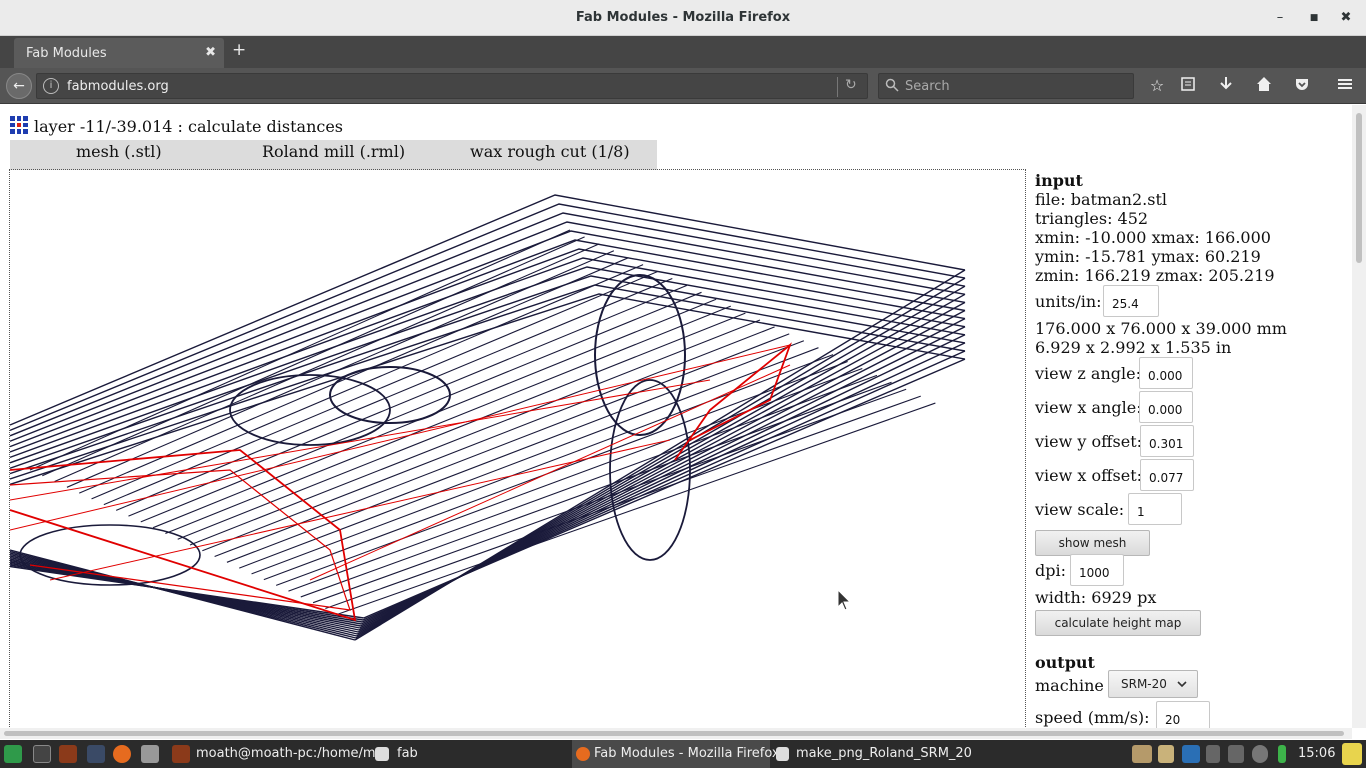  Describe the element at coordinates (1352, 754) in the screenshot. I see `tray-user-icon` at that location.